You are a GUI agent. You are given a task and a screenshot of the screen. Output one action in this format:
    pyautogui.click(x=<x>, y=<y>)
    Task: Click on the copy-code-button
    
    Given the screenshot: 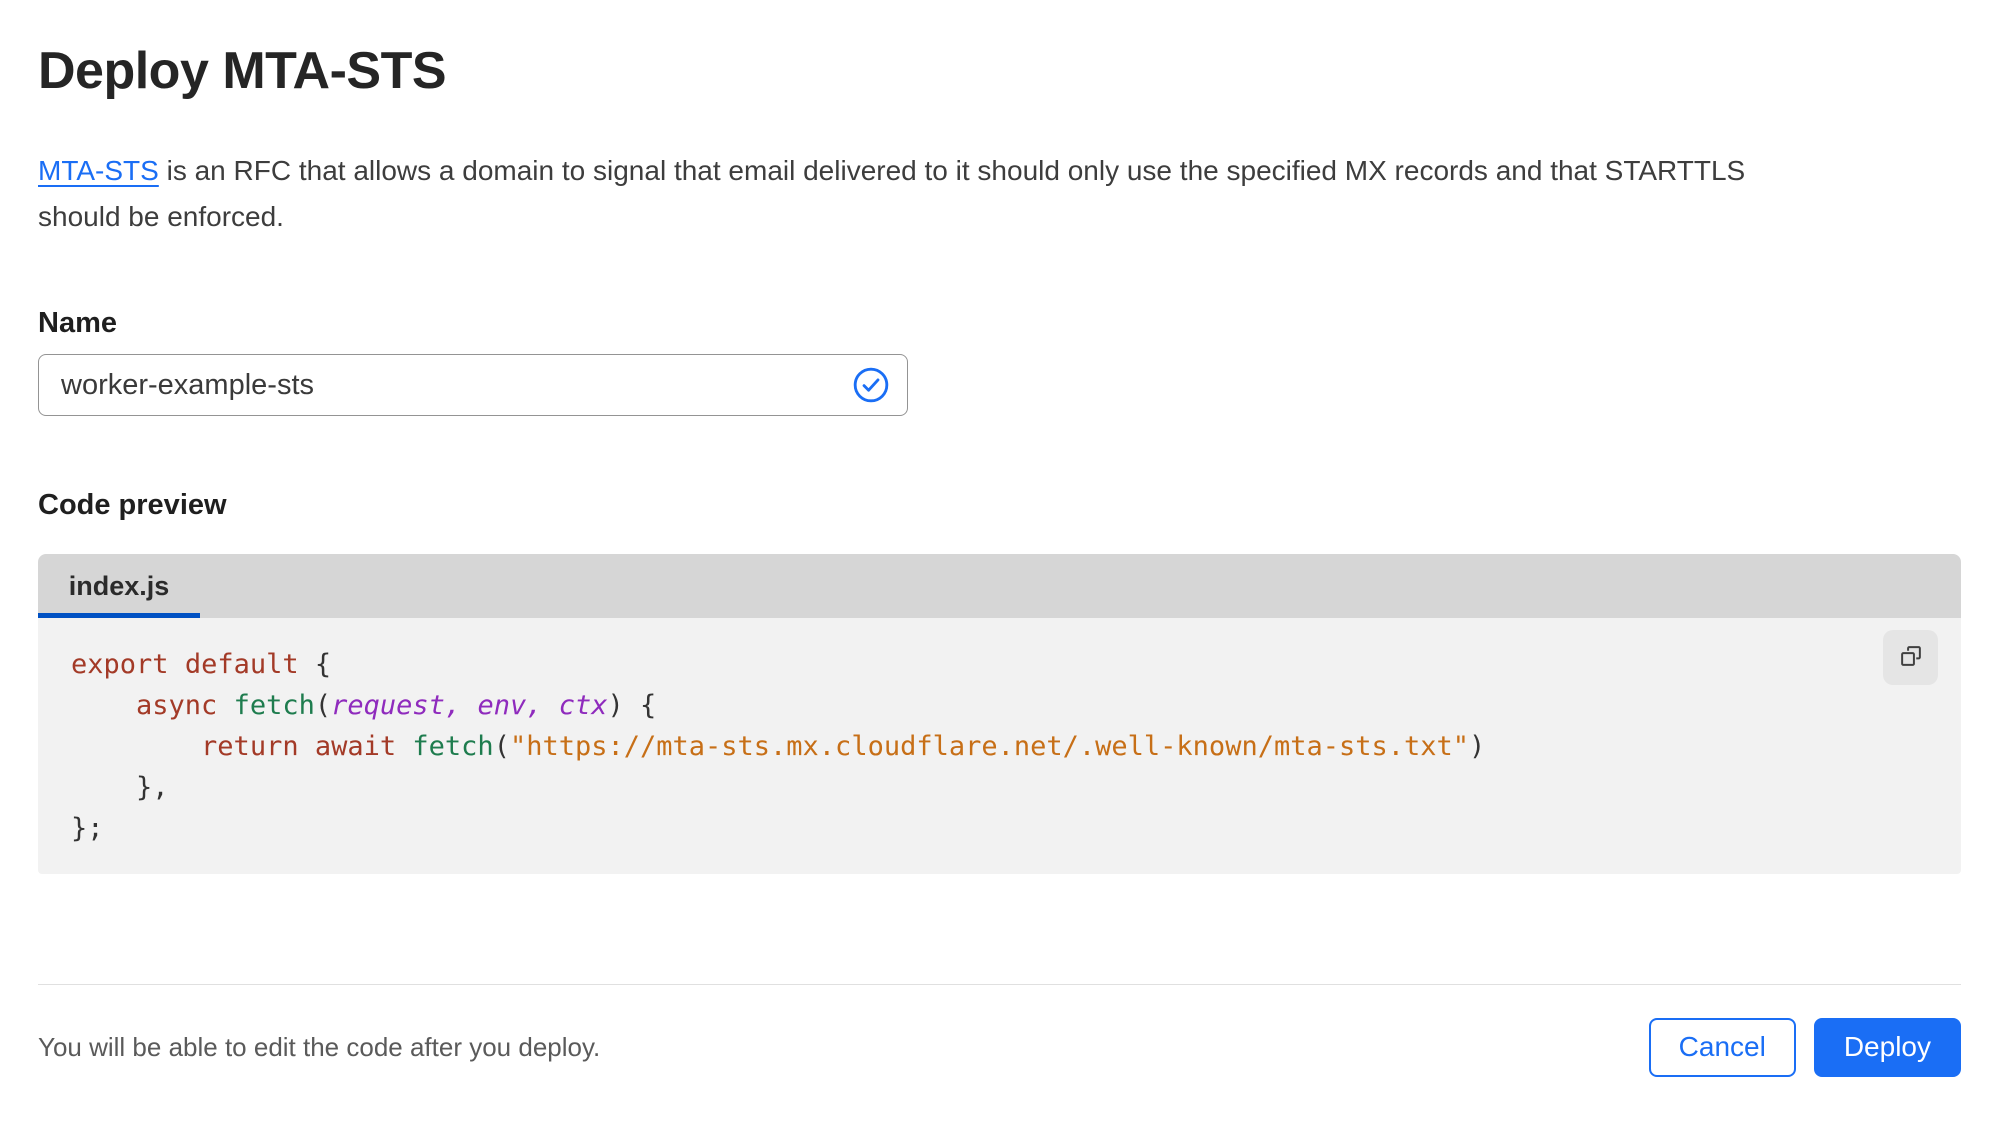 What is the action you would take?
    pyautogui.click(x=1910, y=657)
    